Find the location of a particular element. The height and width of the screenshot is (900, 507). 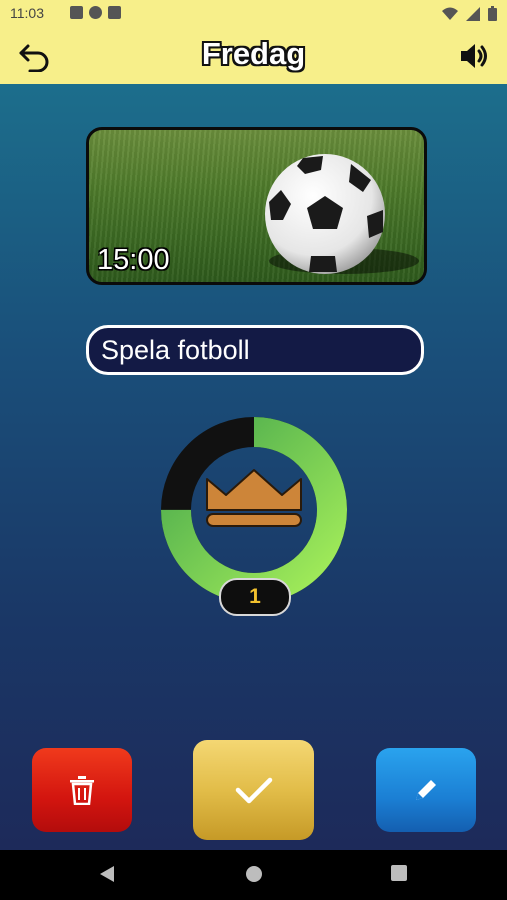

activity-title: Spela fotboll is located at coordinates (175, 350).